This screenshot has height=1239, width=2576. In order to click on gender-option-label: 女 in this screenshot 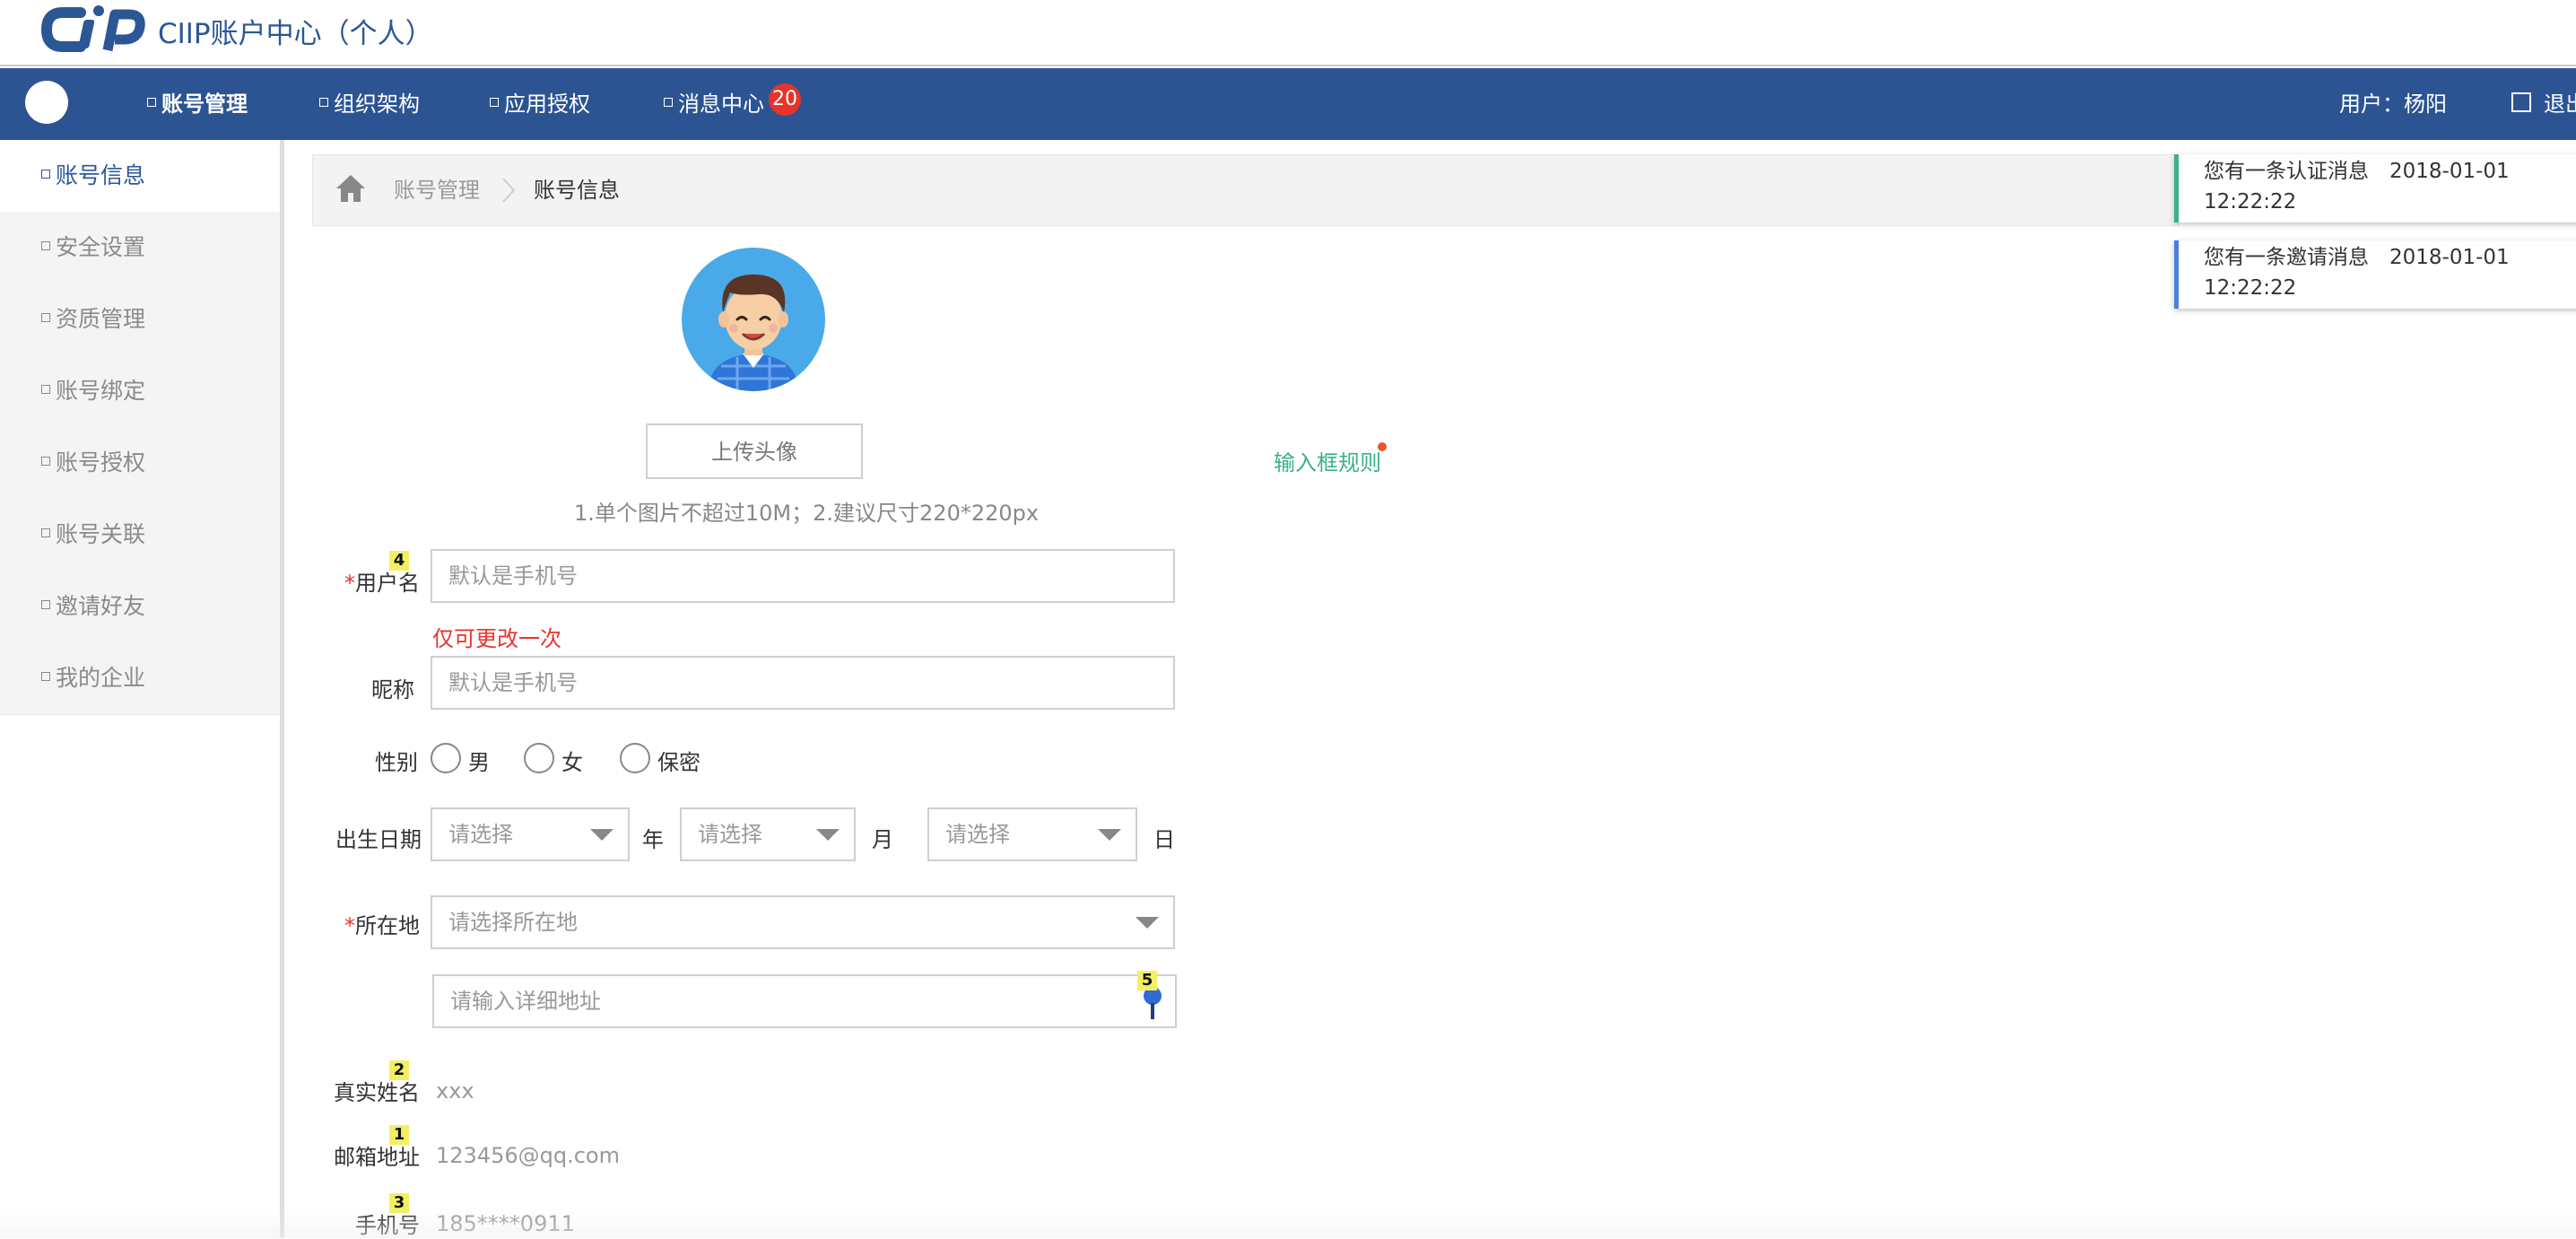, I will do `click(572, 762)`.